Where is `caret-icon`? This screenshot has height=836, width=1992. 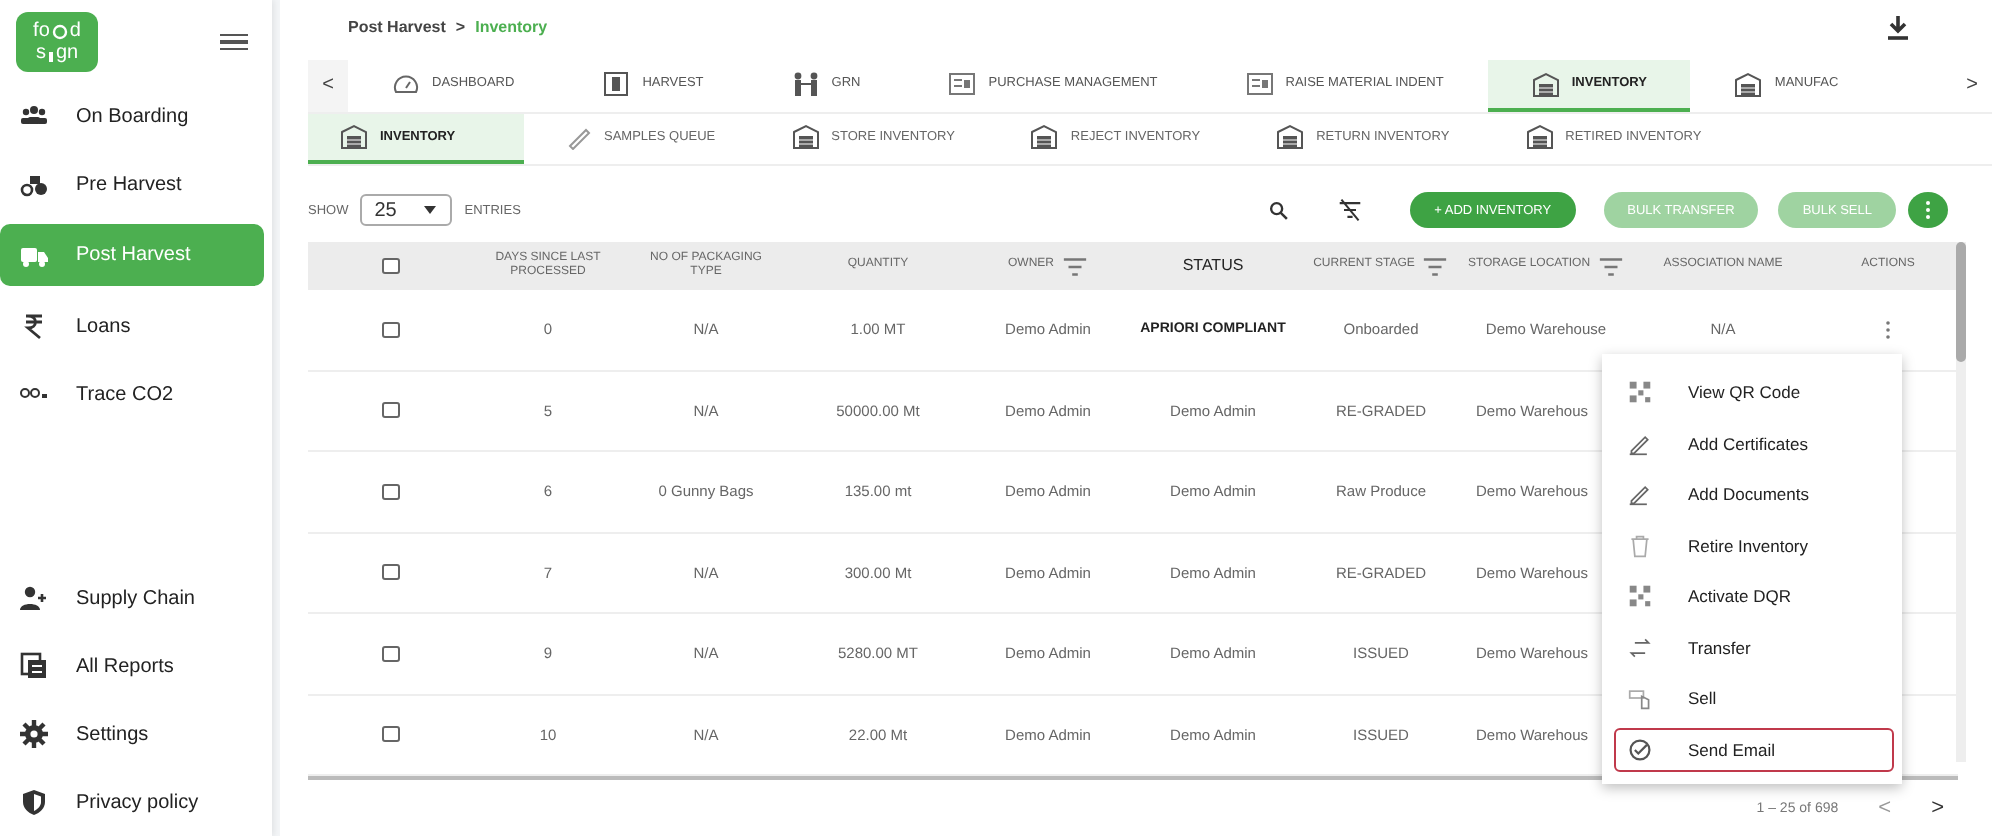
caret-icon is located at coordinates (430, 210).